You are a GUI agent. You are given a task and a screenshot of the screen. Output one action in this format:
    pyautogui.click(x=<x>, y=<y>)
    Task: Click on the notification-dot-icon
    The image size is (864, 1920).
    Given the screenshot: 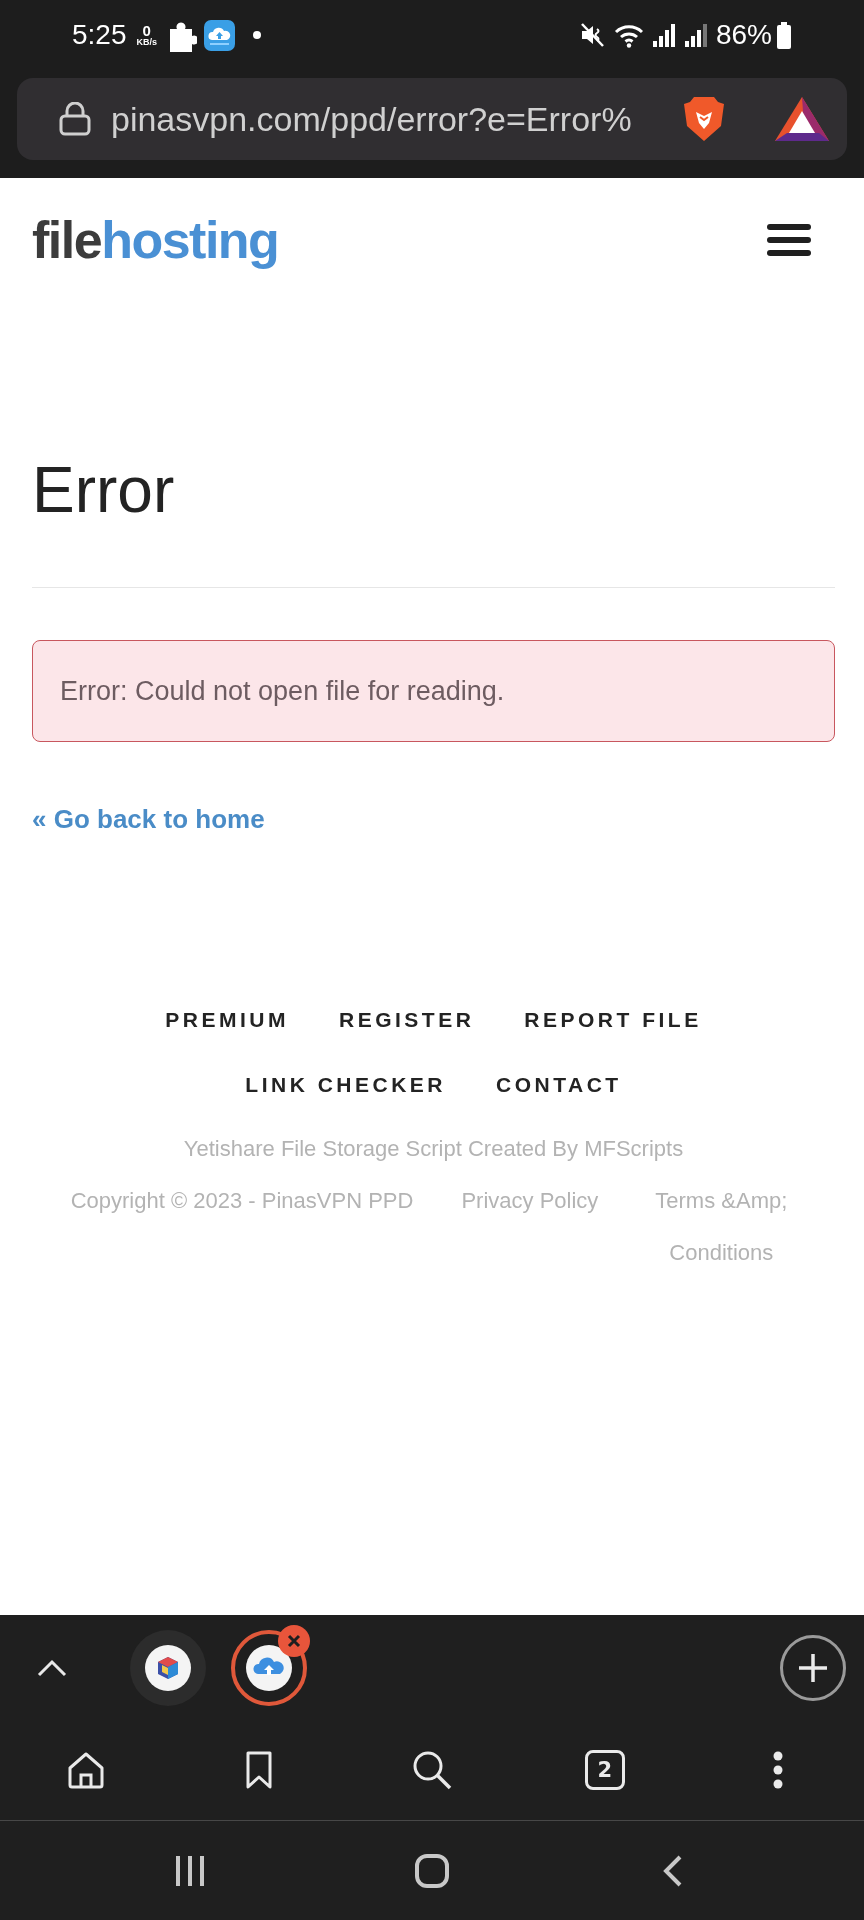 What is the action you would take?
    pyautogui.click(x=257, y=35)
    